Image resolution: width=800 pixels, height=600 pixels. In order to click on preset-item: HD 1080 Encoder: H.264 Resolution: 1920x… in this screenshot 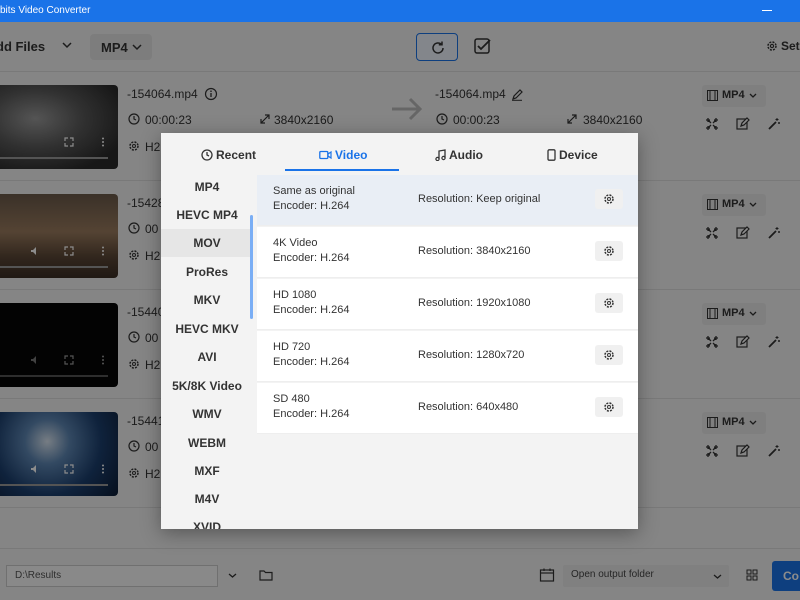, I will do `click(447, 304)`.